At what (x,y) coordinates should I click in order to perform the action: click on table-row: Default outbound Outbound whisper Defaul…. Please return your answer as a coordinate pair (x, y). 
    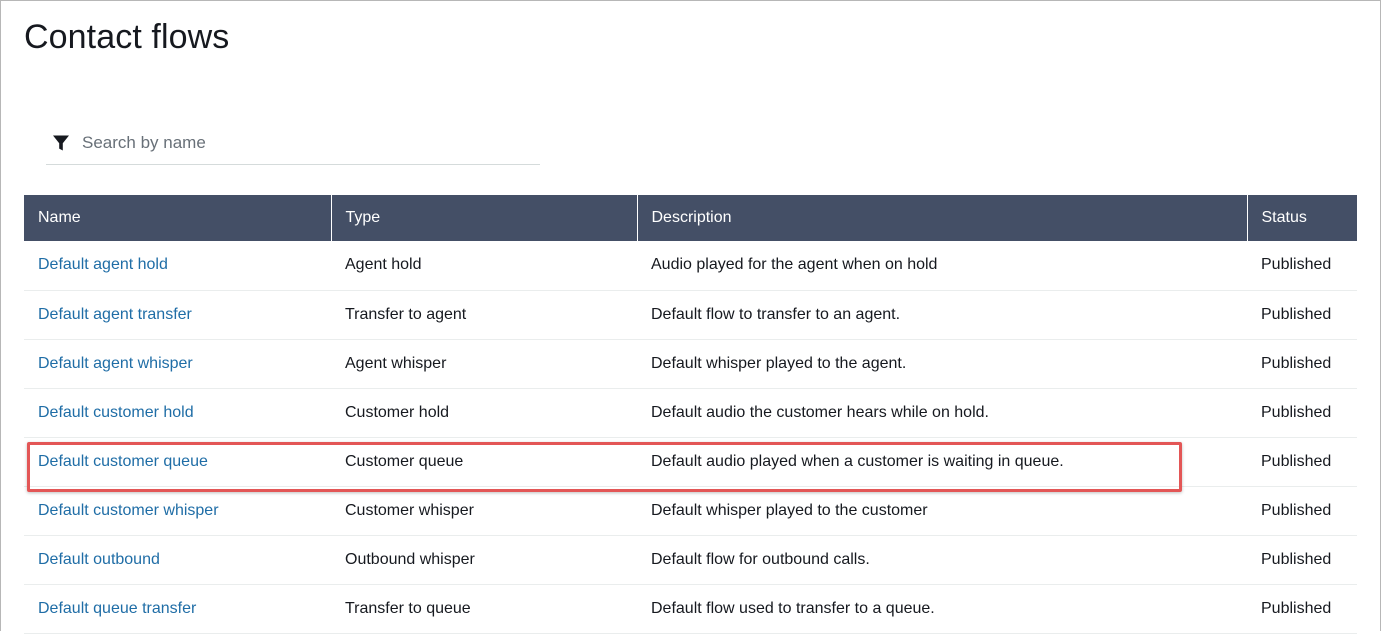
    Looking at the image, I should click on (690, 560).